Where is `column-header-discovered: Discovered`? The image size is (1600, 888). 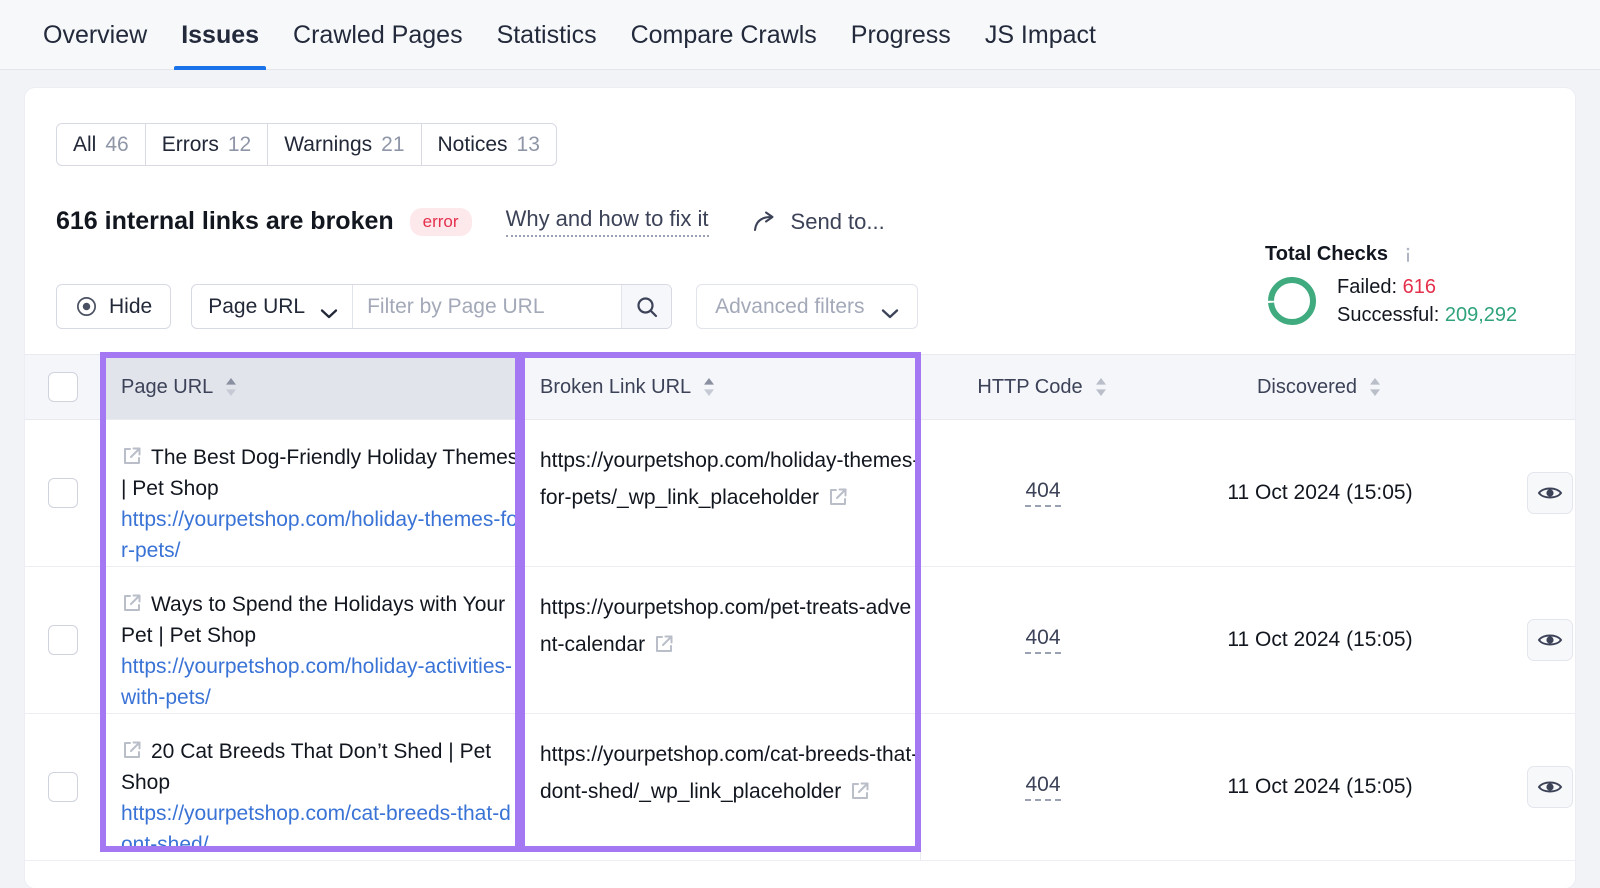 column-header-discovered: Discovered is located at coordinates (1320, 387).